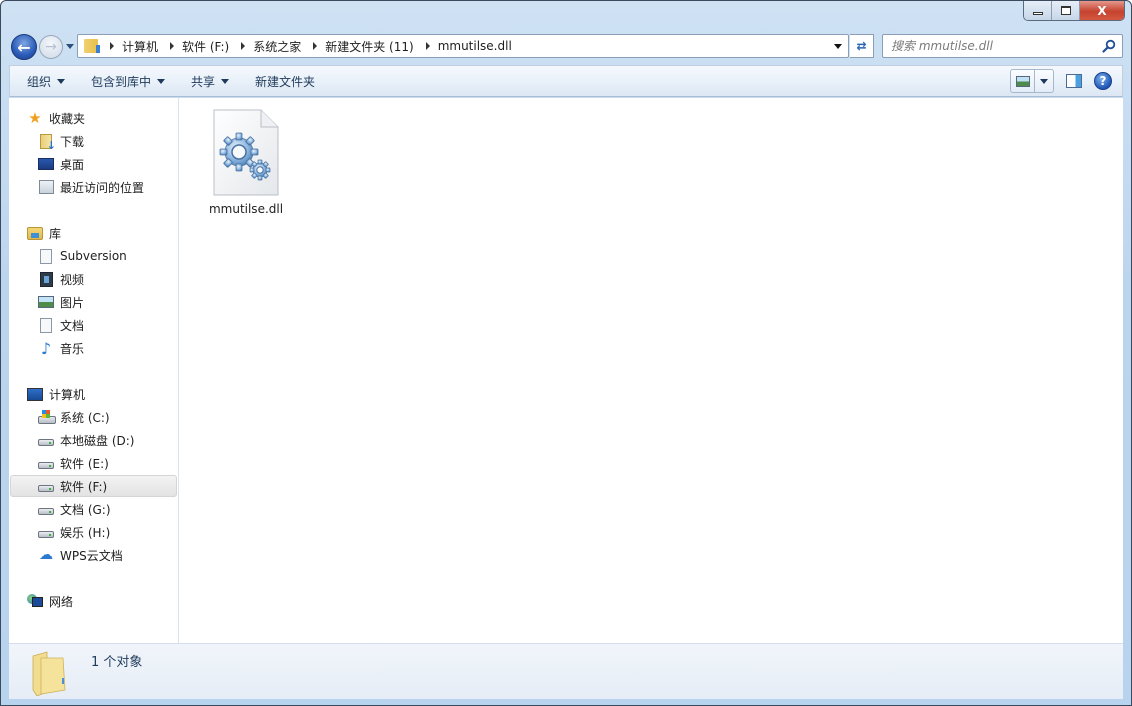  What do you see at coordinates (46, 325) in the screenshot?
I see `documents-icon` at bounding box center [46, 325].